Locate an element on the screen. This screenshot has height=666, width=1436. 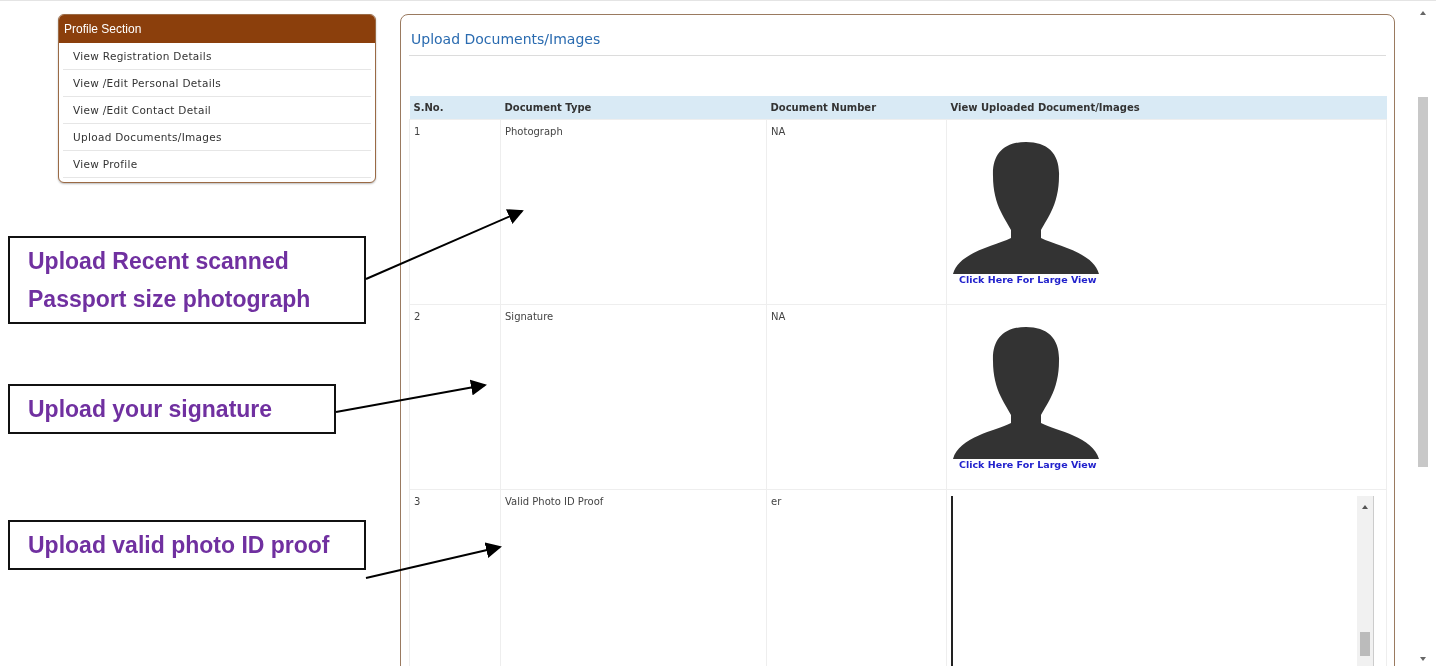
sidebar-item: View Profile is located at coordinates (217, 164).